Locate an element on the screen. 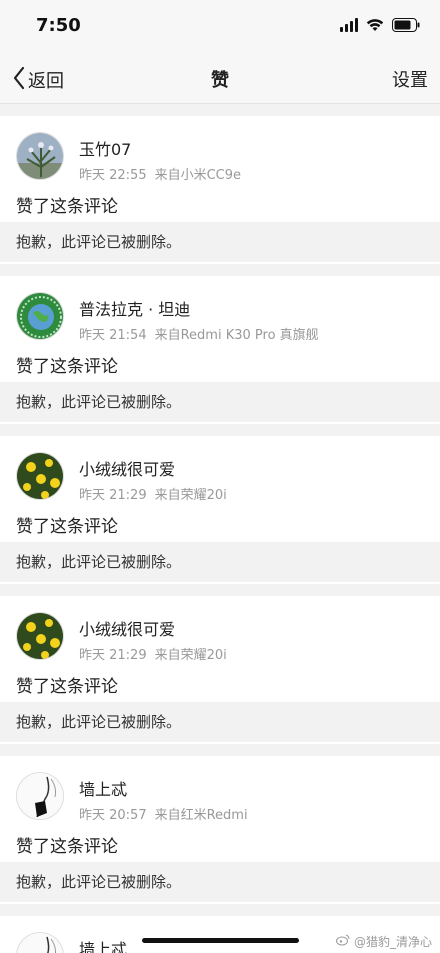  wifi-icon is located at coordinates (375, 25).